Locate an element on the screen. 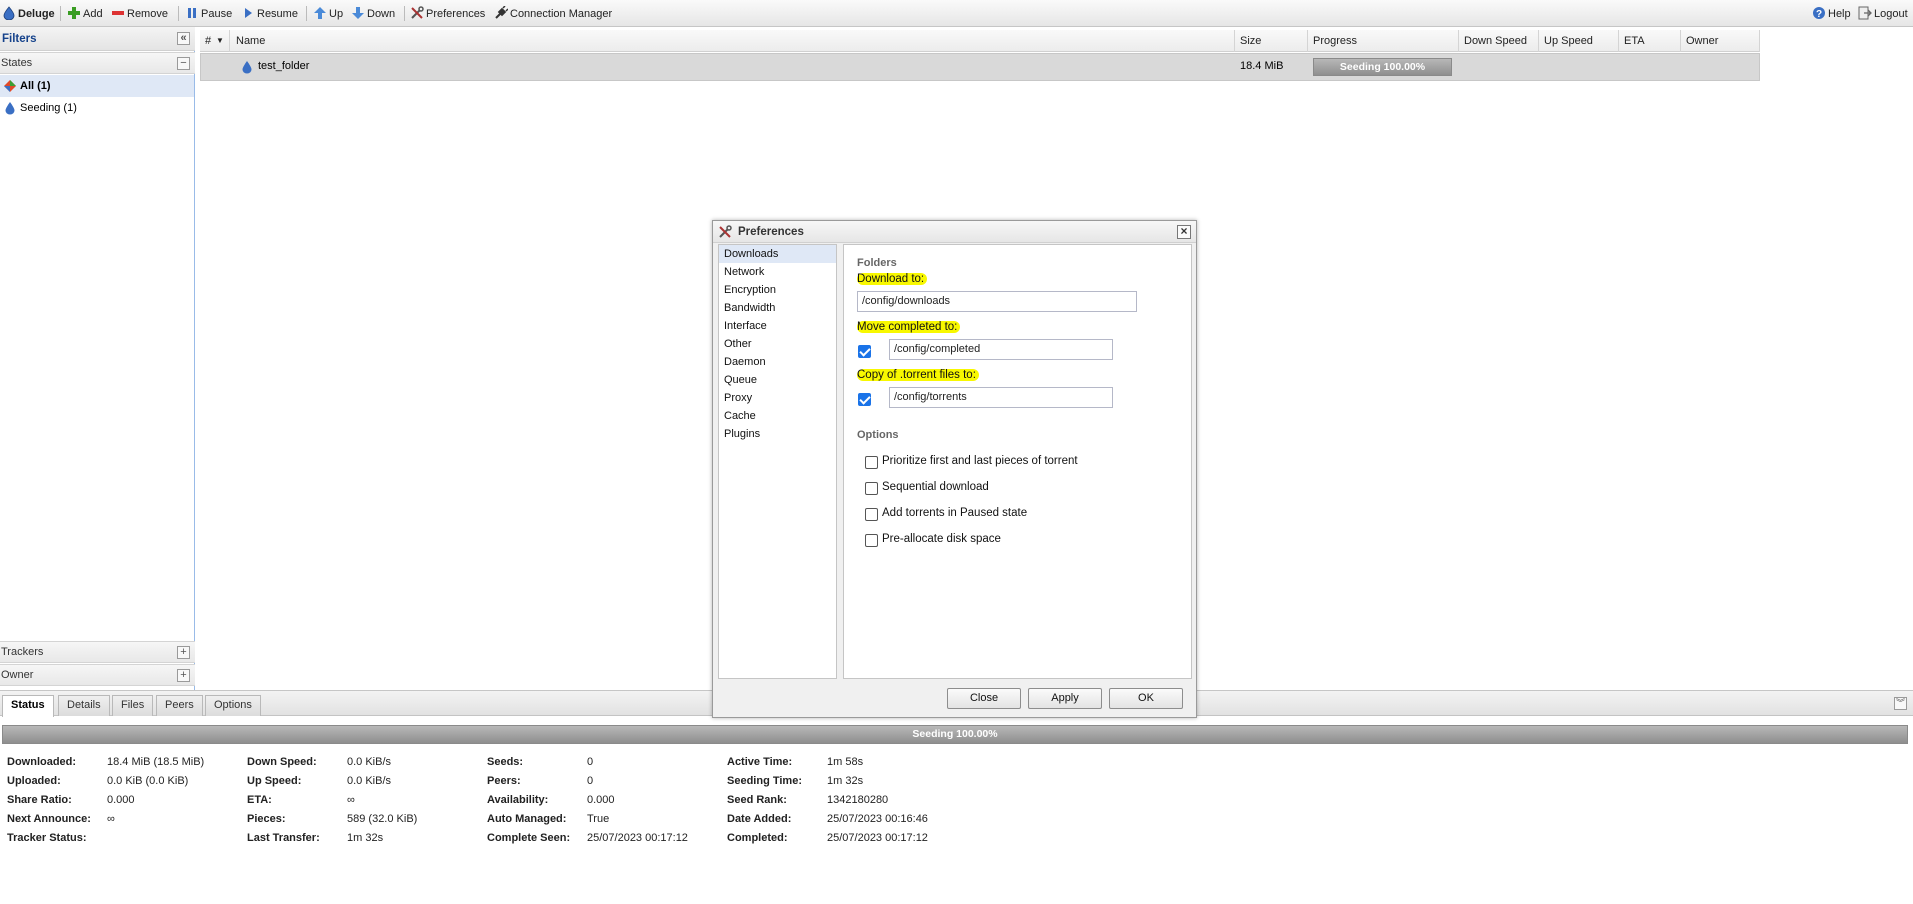 This screenshot has height=904, width=1913. stat-down-speed: 0.0 KiB/s is located at coordinates (369, 762).